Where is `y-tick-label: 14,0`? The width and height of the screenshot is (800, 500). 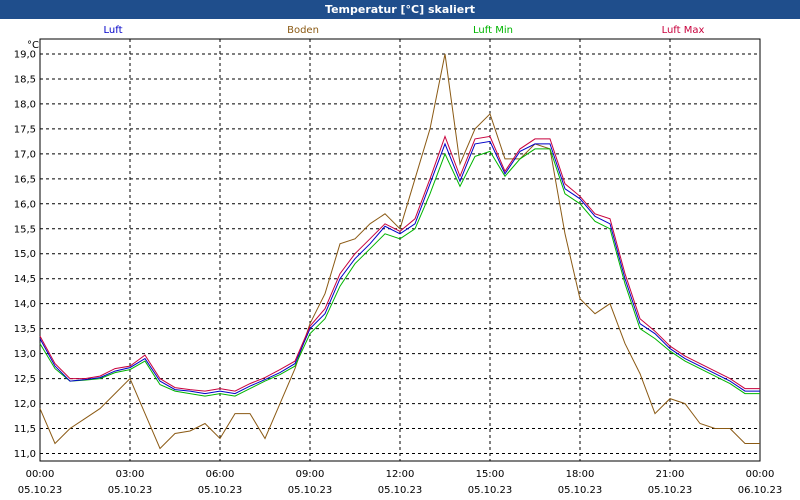 y-tick-label: 14,0 is located at coordinates (25, 304).